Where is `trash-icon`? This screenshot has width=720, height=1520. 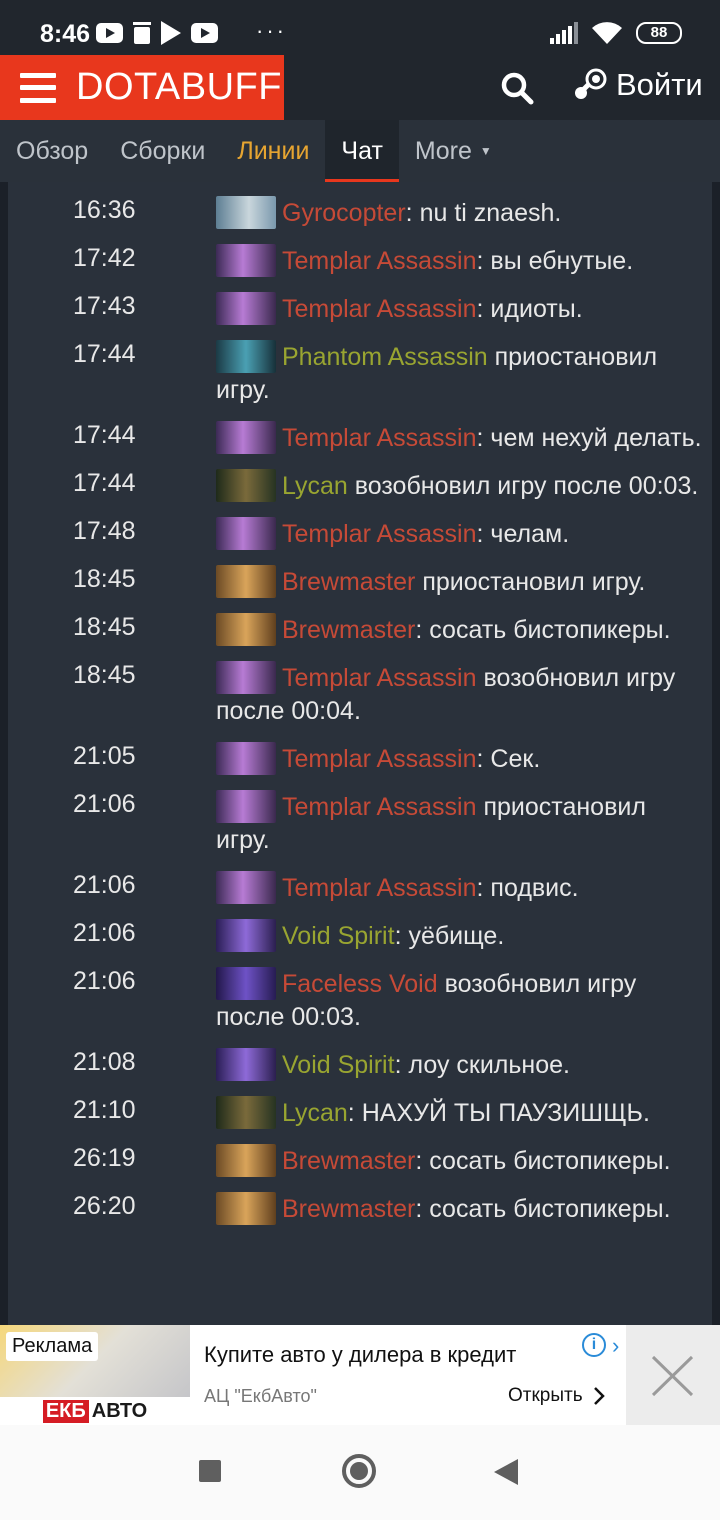
trash-icon is located at coordinates (142, 33).